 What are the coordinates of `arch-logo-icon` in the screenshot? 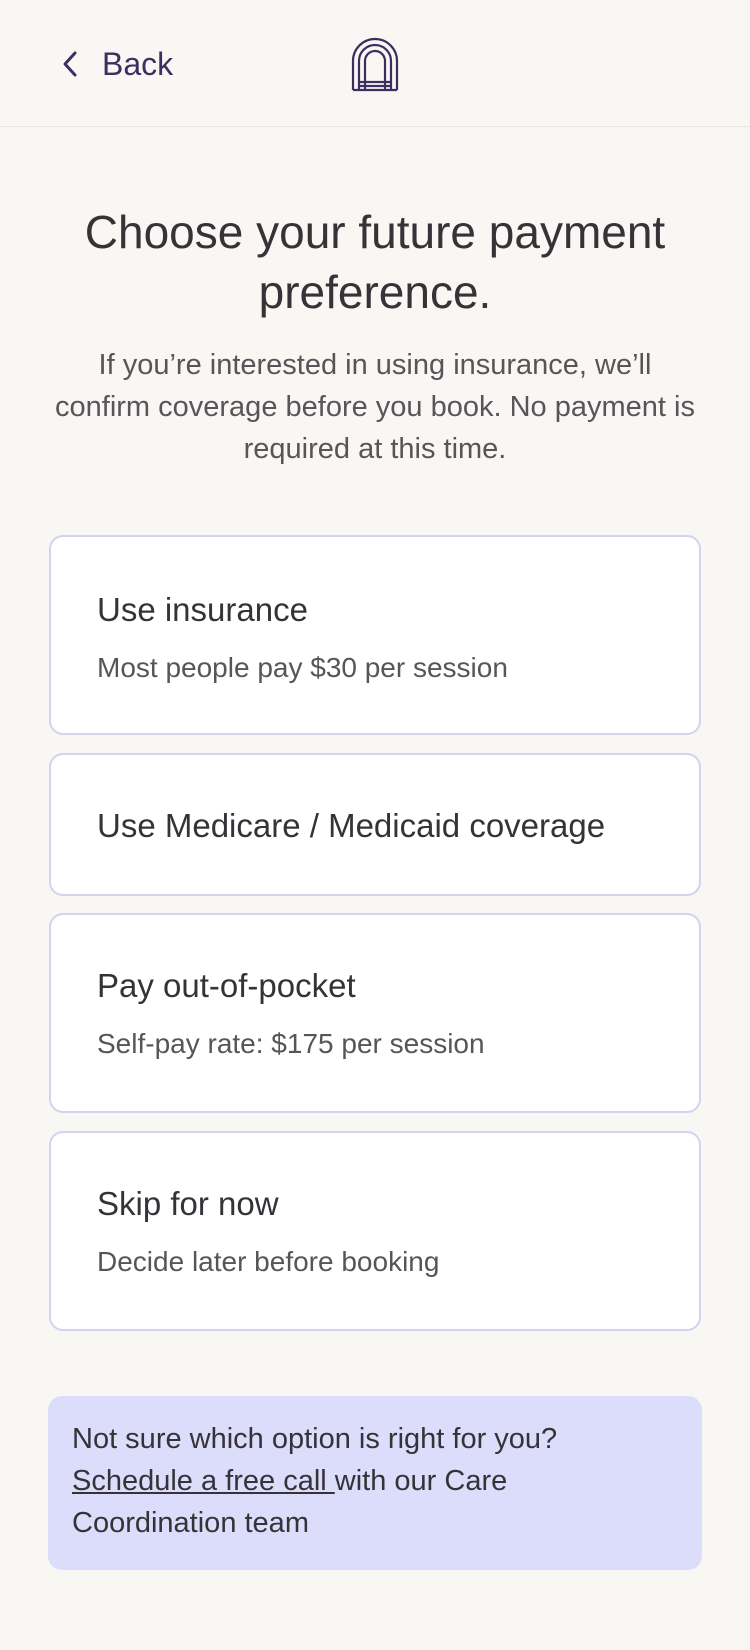 It's located at (375, 64).